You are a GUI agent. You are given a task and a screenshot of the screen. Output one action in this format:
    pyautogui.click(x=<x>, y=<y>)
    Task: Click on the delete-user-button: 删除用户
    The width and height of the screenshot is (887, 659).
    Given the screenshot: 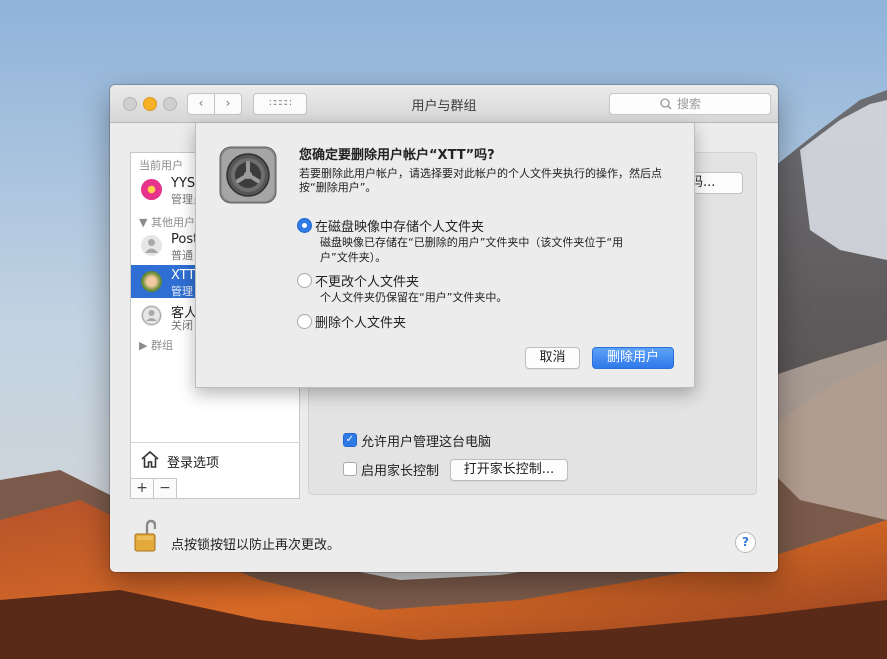 What is the action you would take?
    pyautogui.click(x=633, y=358)
    